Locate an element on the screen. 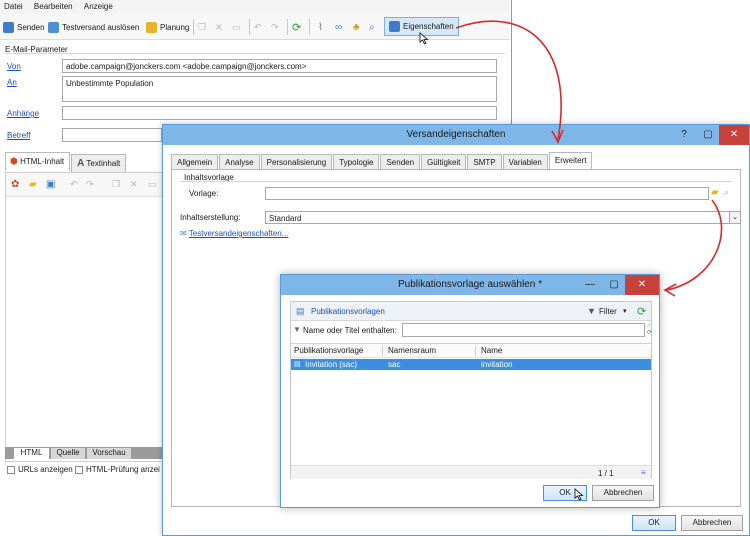  help-button: ? is located at coordinates (684, 135).